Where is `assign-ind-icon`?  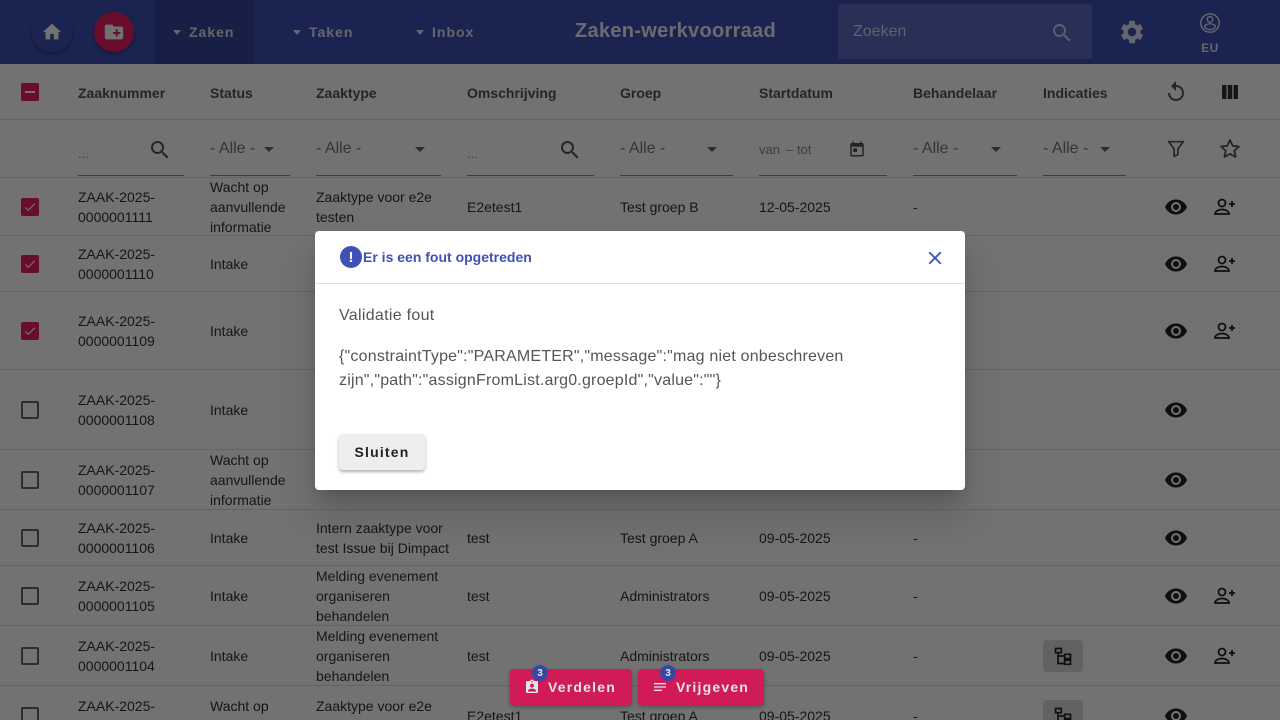 assign-ind-icon is located at coordinates (532, 686).